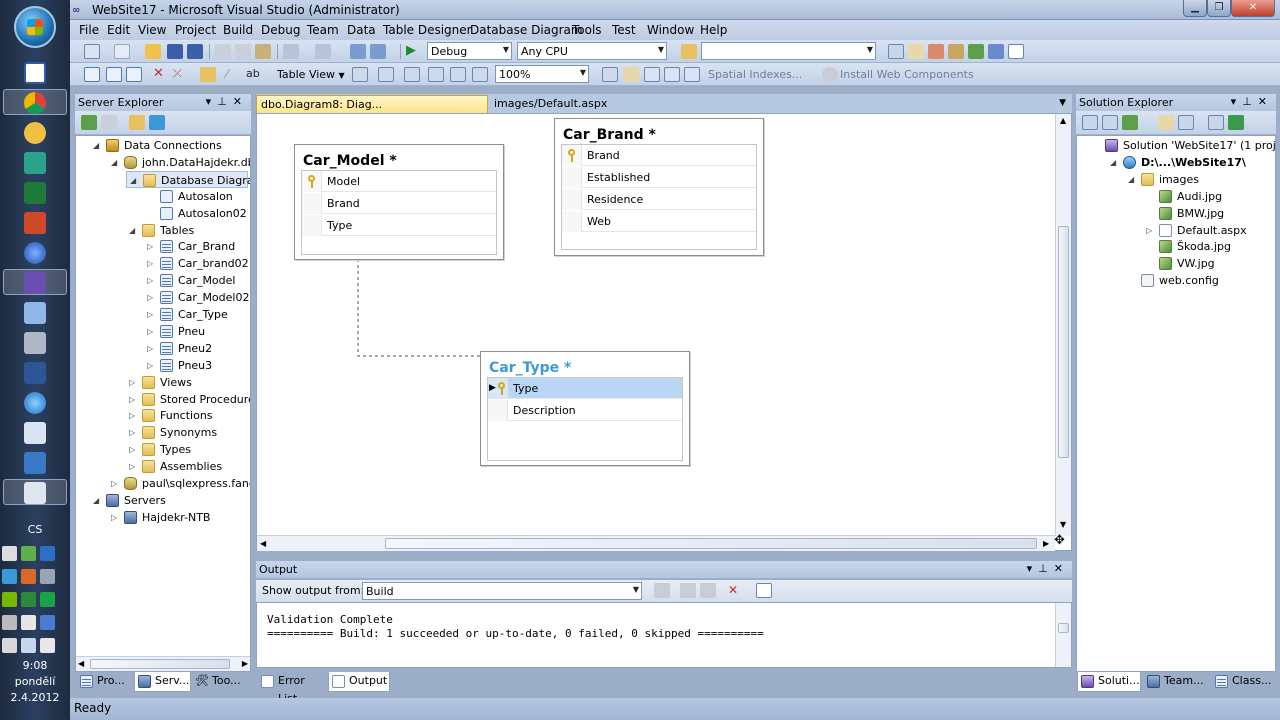 The image size is (1280, 720). I want to click on previous-message-icon, so click(688, 590).